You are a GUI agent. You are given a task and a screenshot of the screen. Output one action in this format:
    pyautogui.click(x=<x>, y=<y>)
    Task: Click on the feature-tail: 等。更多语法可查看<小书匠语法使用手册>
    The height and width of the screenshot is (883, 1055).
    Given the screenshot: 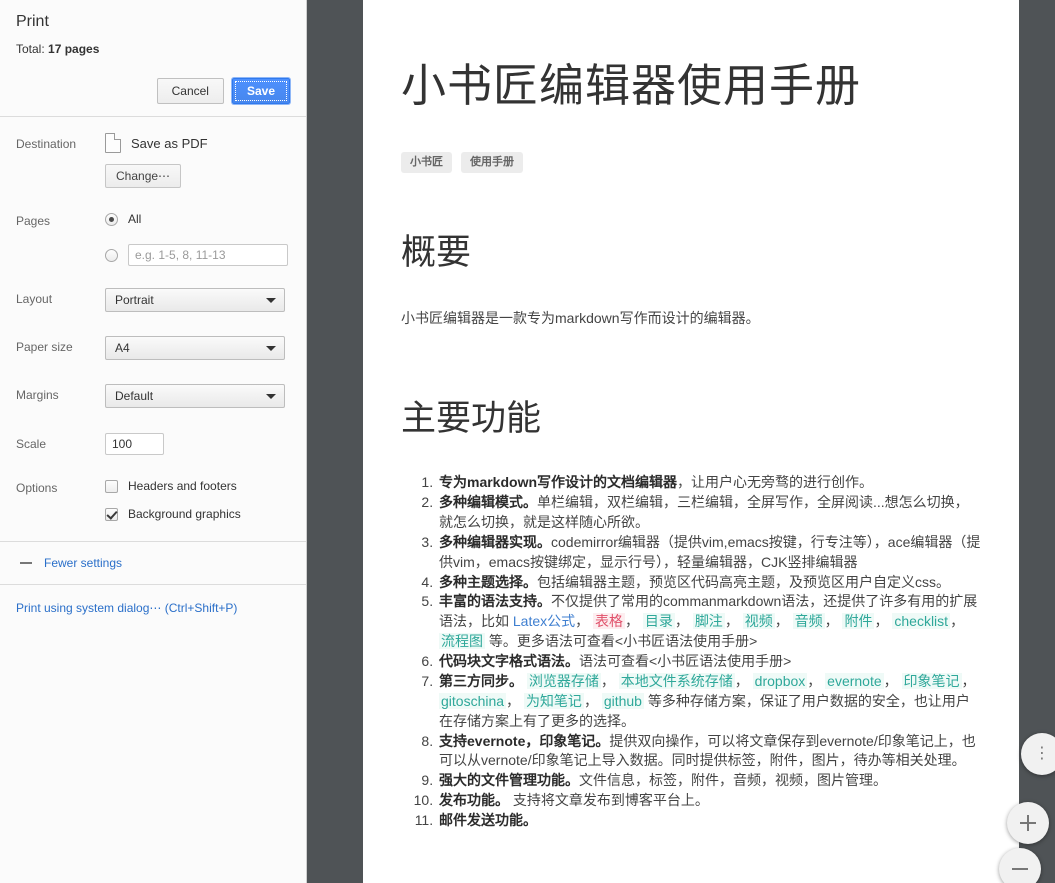 What is the action you would take?
    pyautogui.click(x=623, y=641)
    